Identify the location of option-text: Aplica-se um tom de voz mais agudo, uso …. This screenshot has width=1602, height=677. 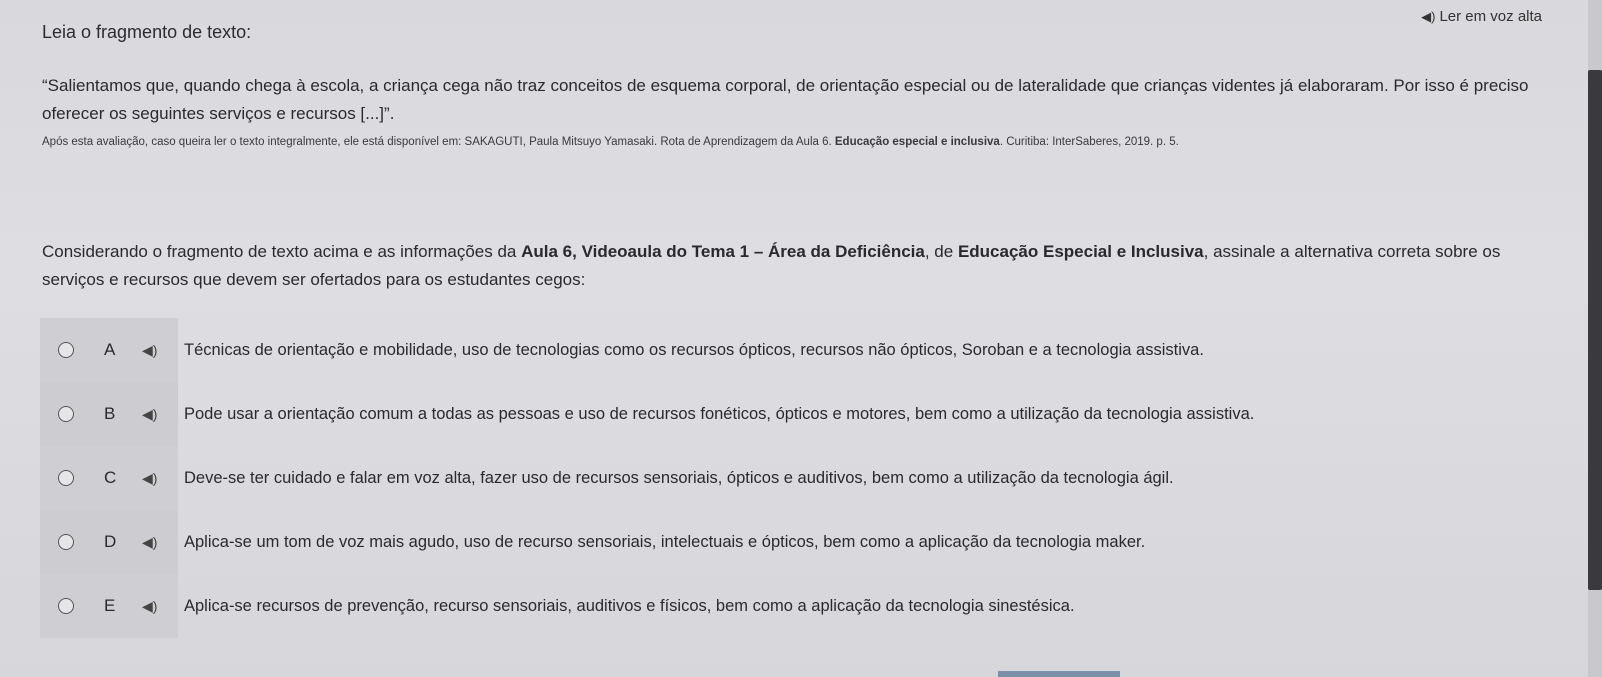
(665, 541).